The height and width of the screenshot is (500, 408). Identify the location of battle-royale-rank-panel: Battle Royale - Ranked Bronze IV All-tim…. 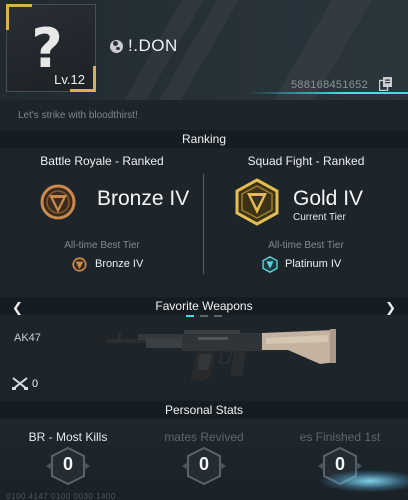
(102, 215).